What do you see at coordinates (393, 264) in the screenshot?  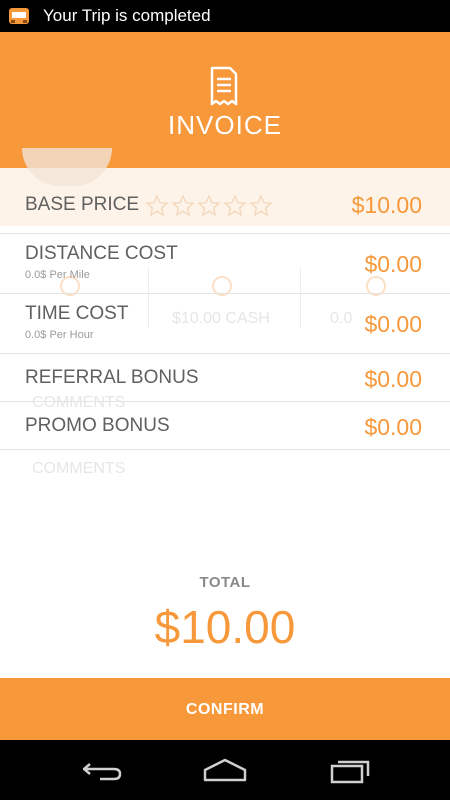 I see `distance-cost-amount: $0.00` at bounding box center [393, 264].